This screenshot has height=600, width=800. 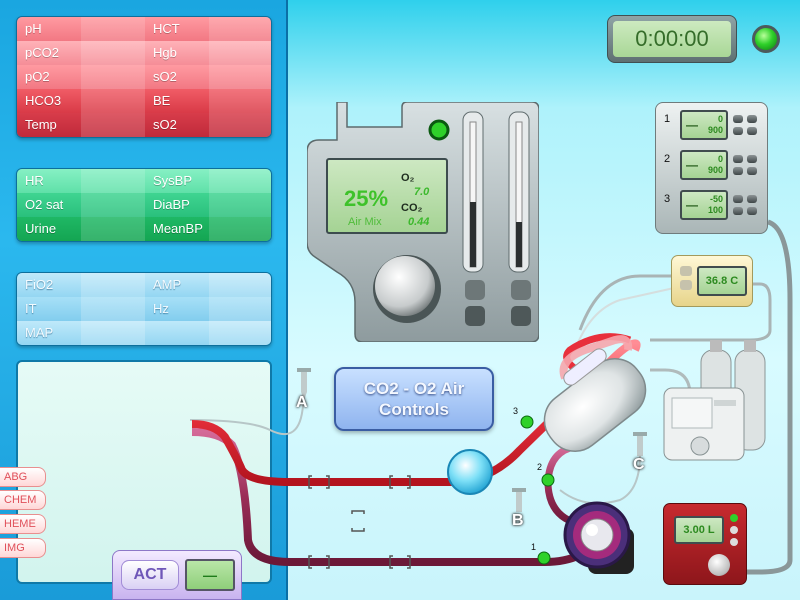 I want to click on mix-mode-label: Air Mix, so click(x=365, y=222).